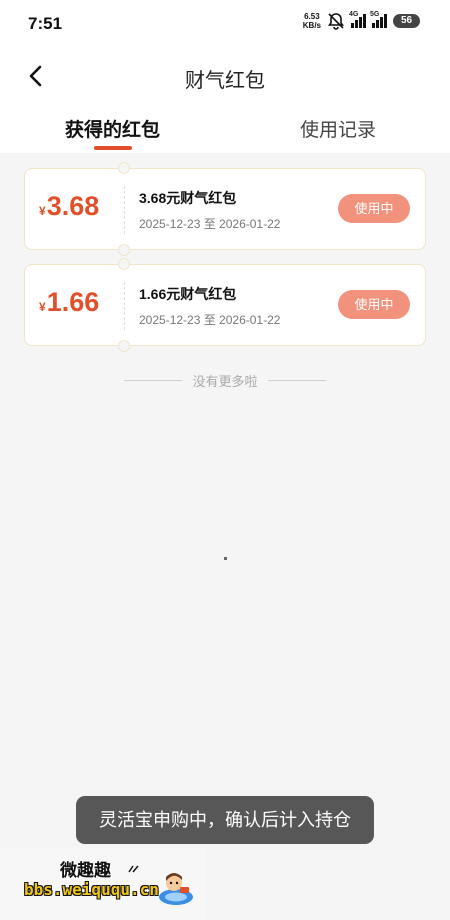 This screenshot has width=450, height=920. I want to click on page-title: 财气红包, so click(225, 81).